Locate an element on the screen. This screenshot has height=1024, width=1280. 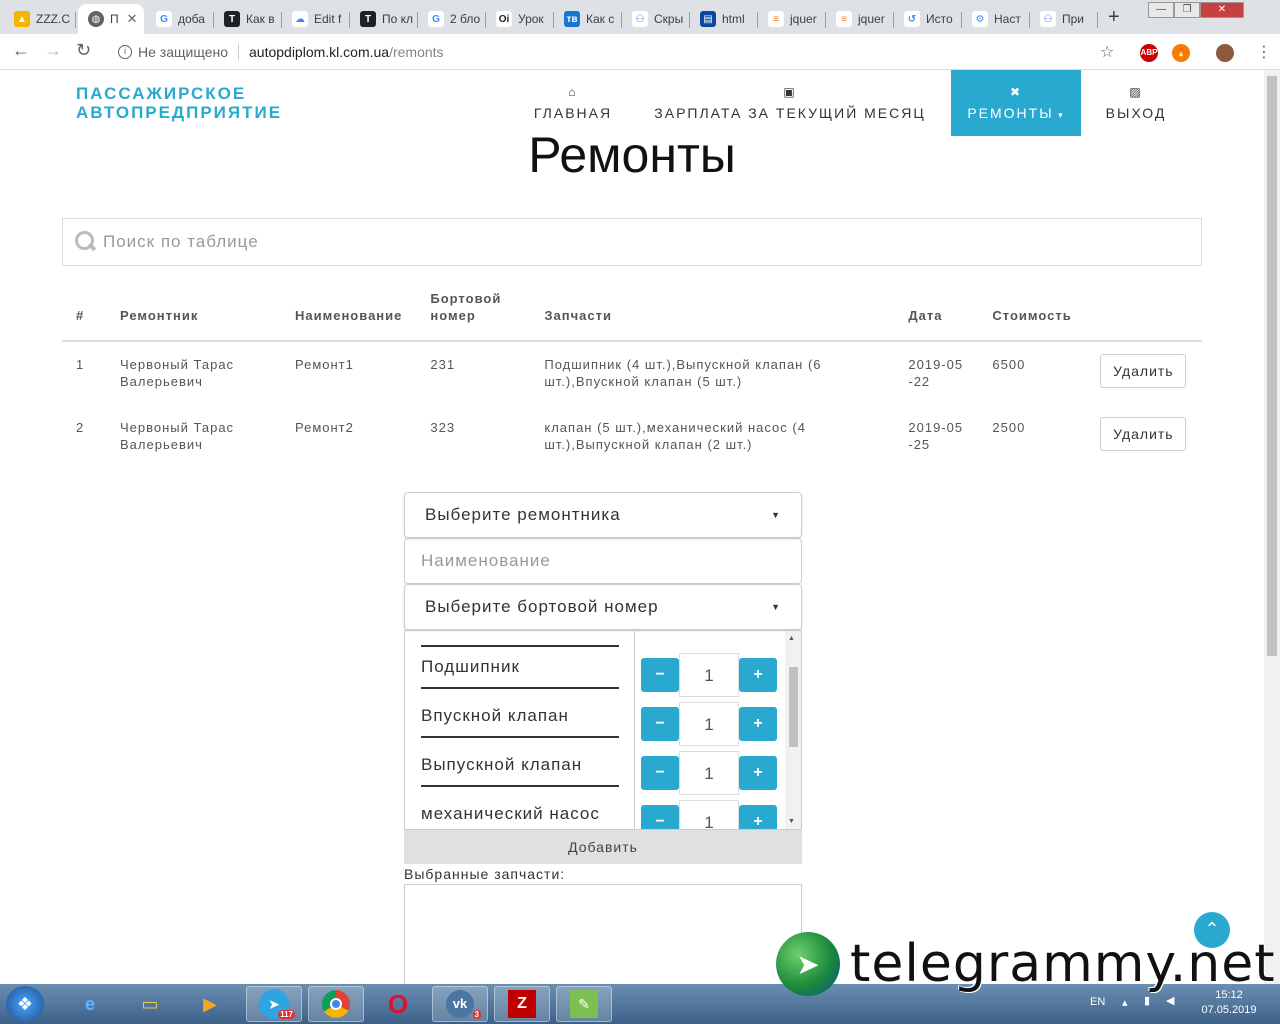
nav-label: ГЛАВНАЯ is located at coordinates (573, 113).